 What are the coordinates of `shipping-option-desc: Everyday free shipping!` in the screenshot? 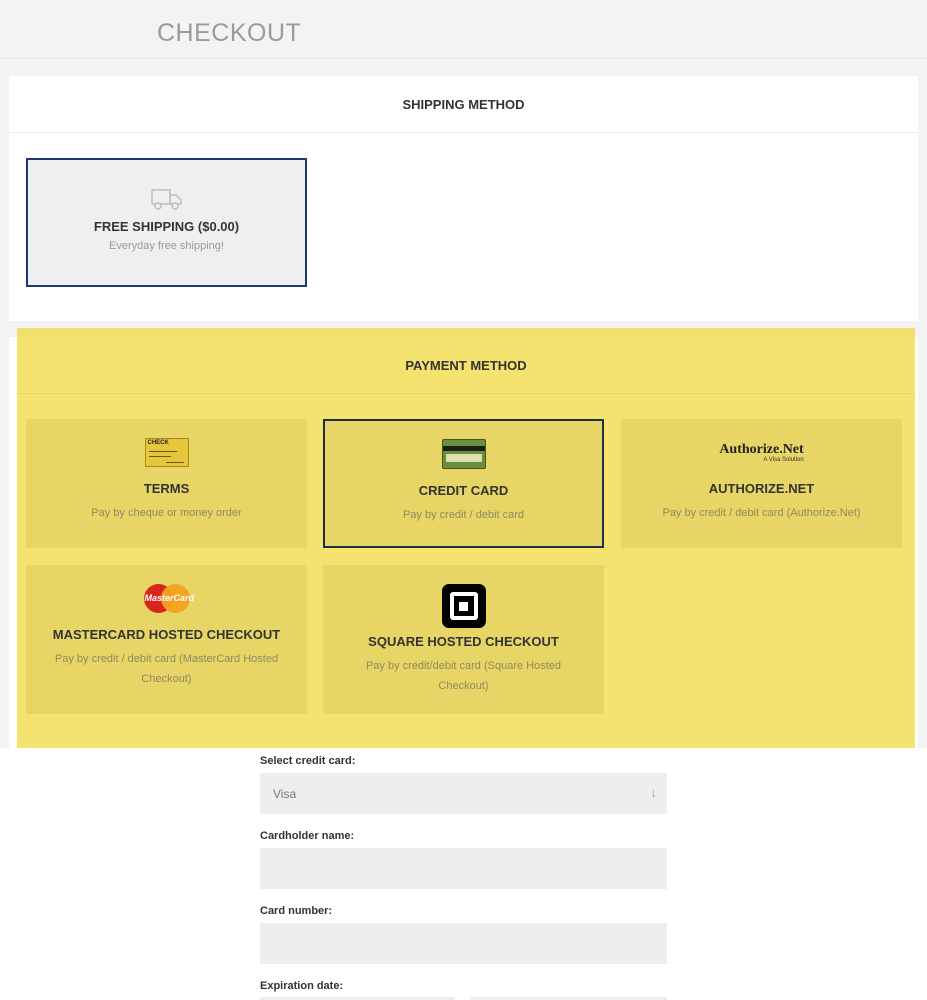 It's located at (166, 246).